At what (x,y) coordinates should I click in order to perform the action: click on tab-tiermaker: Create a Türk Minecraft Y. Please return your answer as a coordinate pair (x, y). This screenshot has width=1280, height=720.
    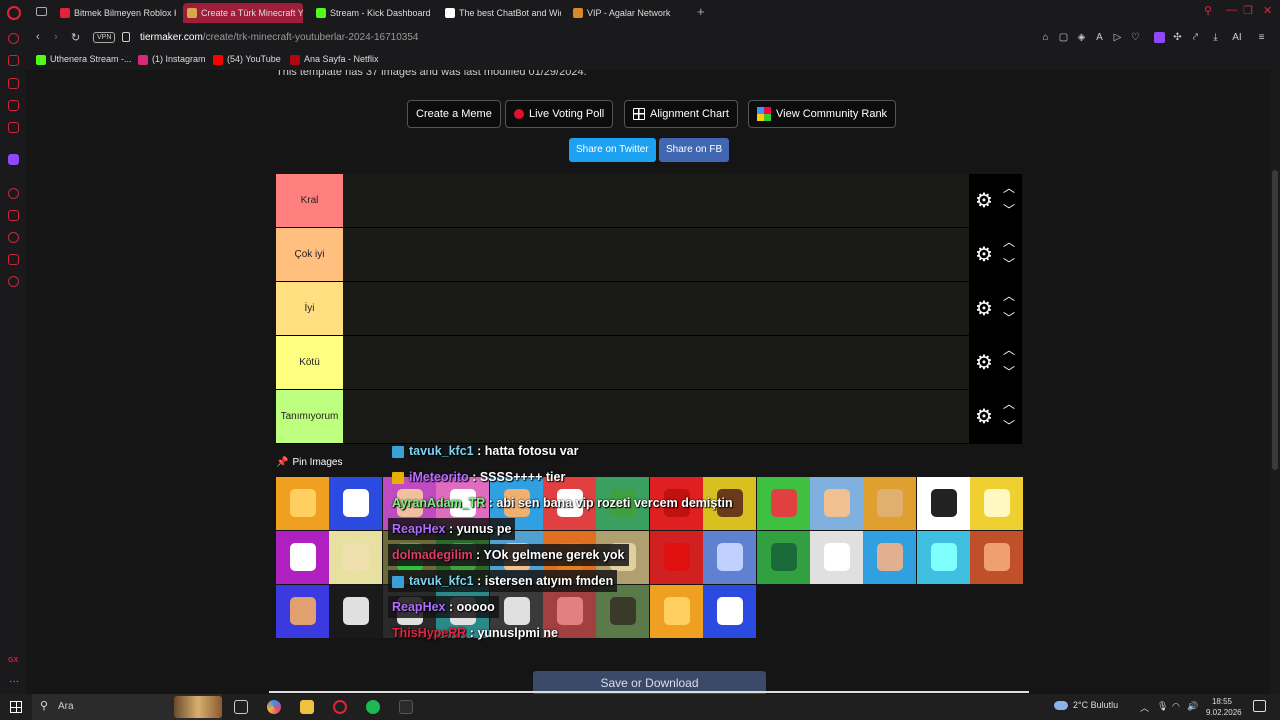
    Looking at the image, I should click on (243, 13).